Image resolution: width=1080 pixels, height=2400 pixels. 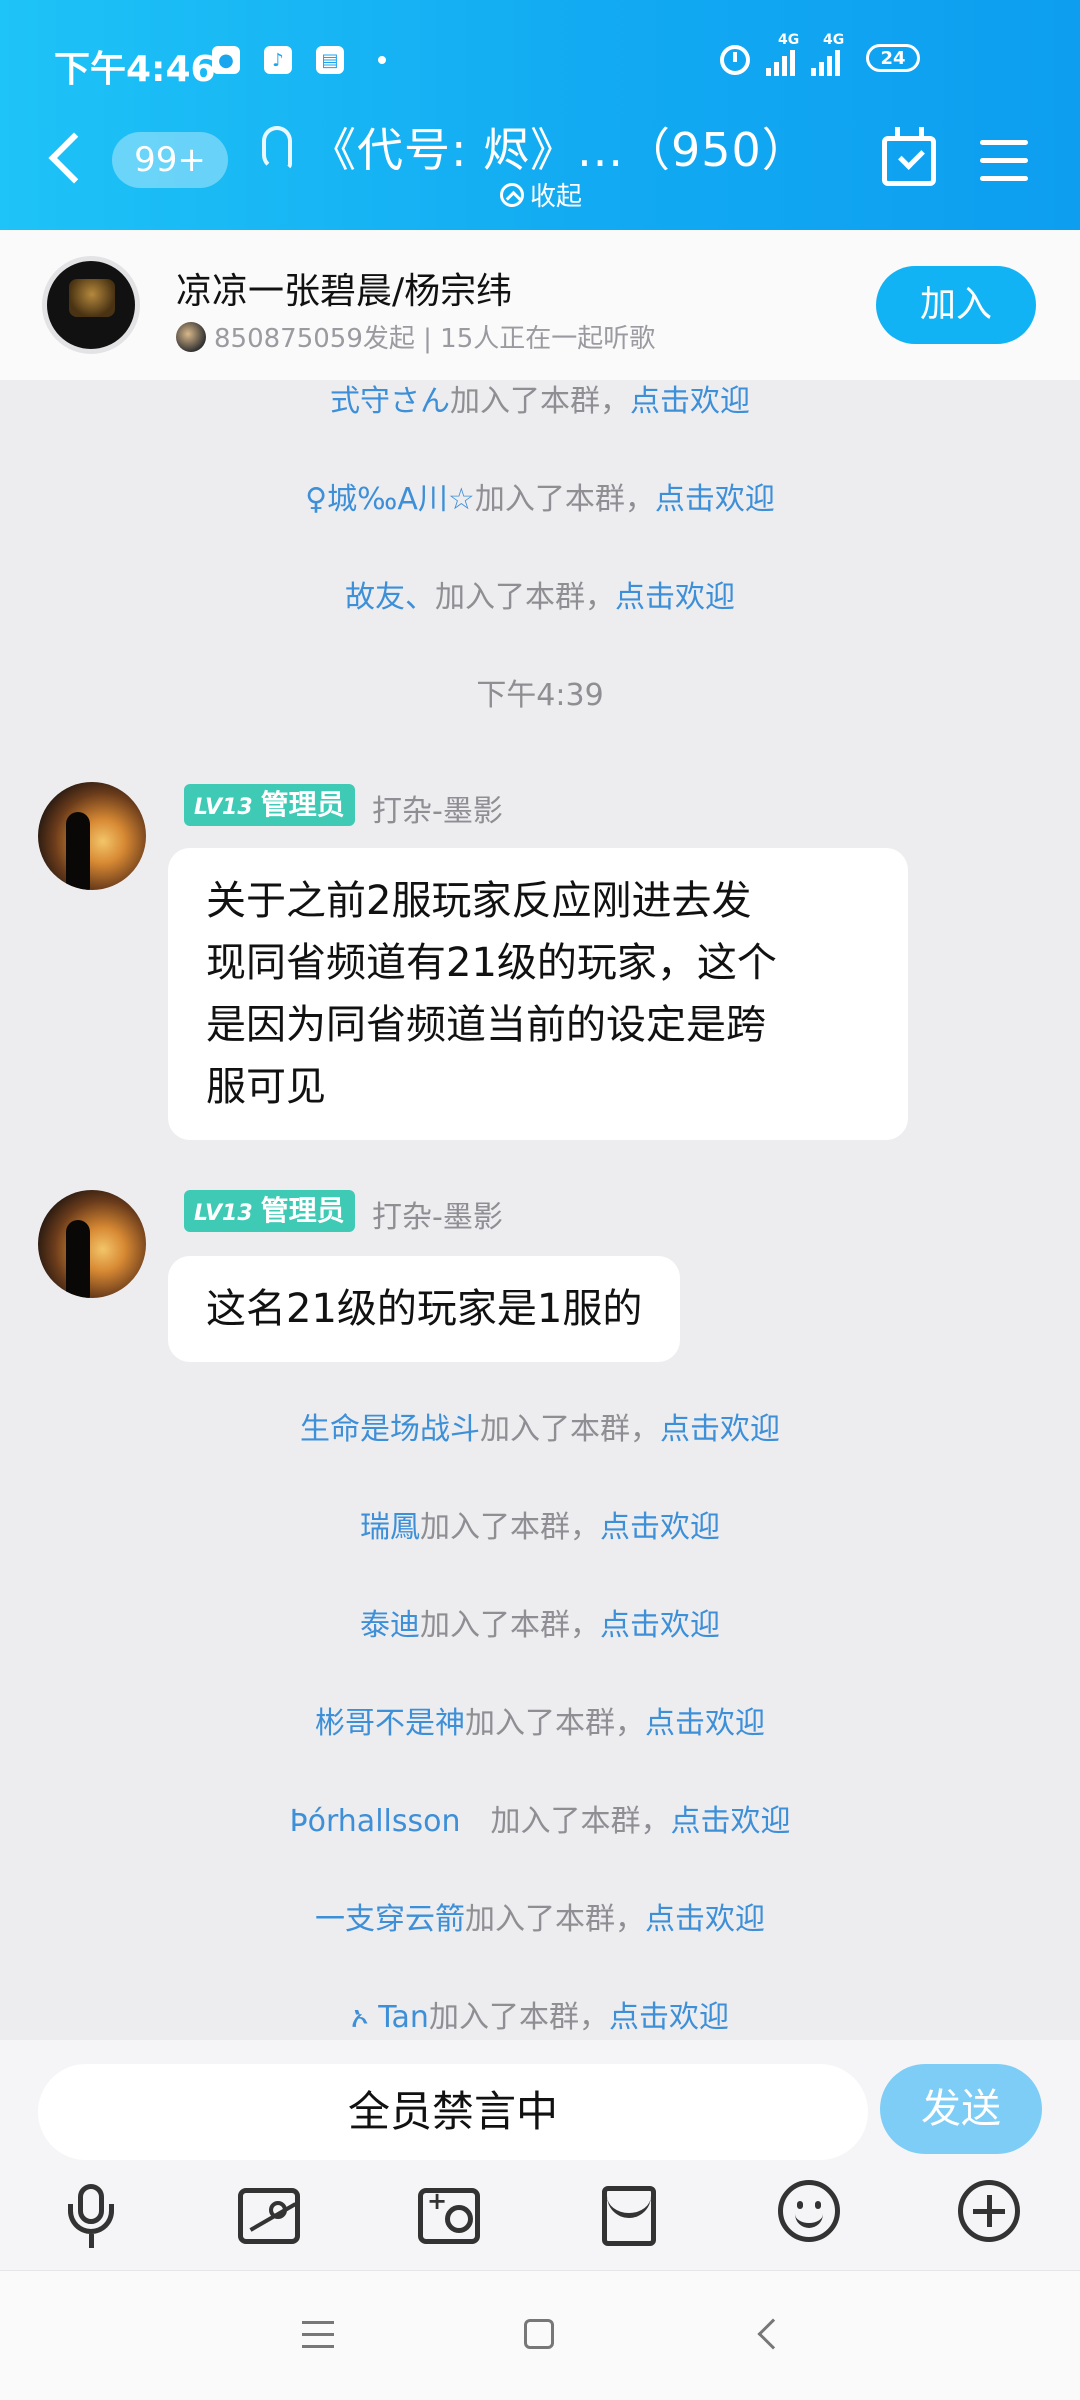 I want to click on ear-icon, so click(x=277, y=148).